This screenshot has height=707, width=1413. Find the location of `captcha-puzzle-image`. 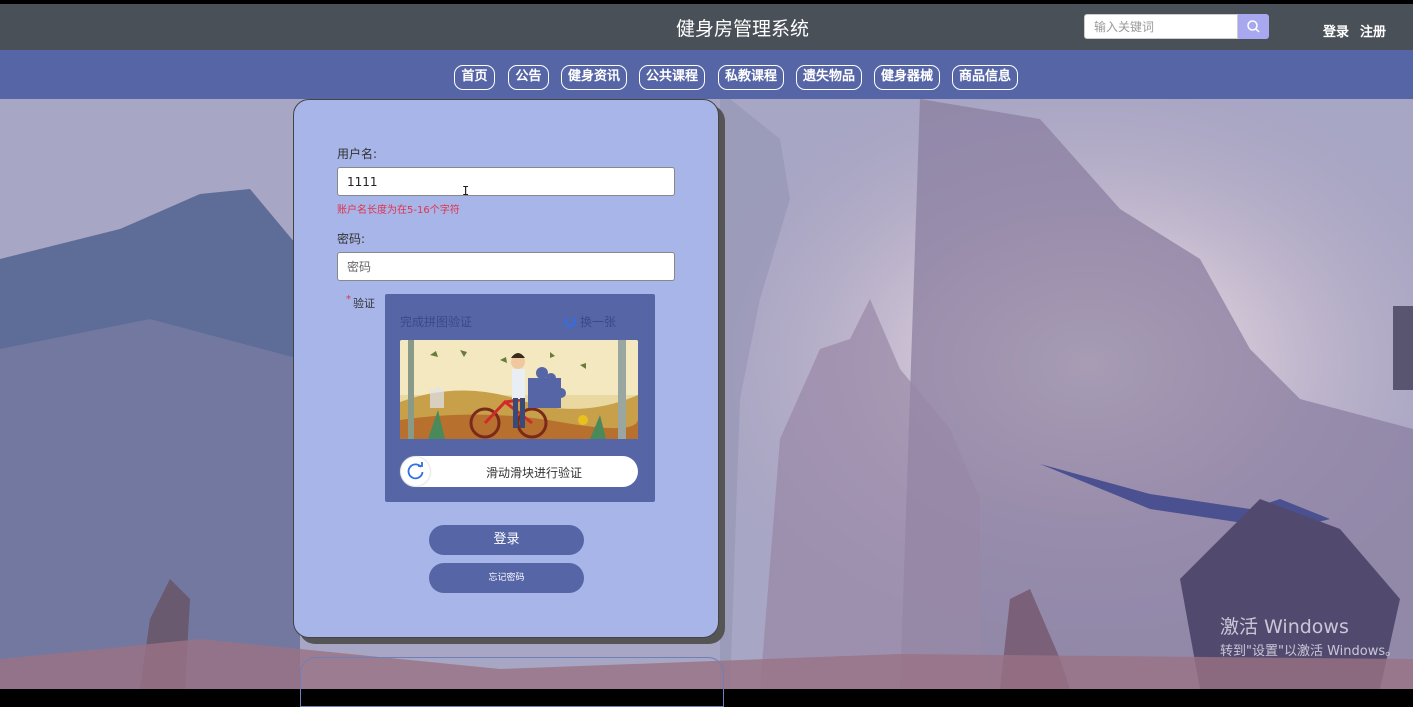

captcha-puzzle-image is located at coordinates (519, 389).